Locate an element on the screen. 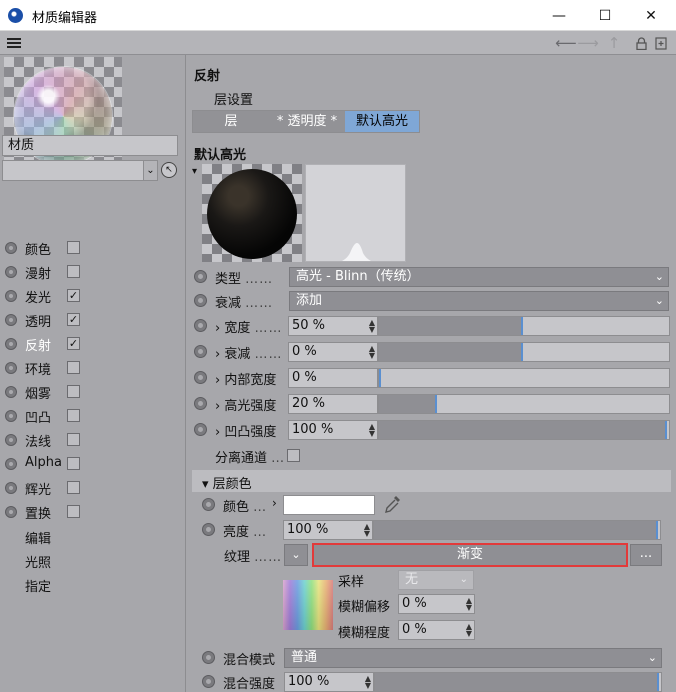 The image size is (676, 692). sidebar-item-channel: Alpha is located at coordinates (93, 464).